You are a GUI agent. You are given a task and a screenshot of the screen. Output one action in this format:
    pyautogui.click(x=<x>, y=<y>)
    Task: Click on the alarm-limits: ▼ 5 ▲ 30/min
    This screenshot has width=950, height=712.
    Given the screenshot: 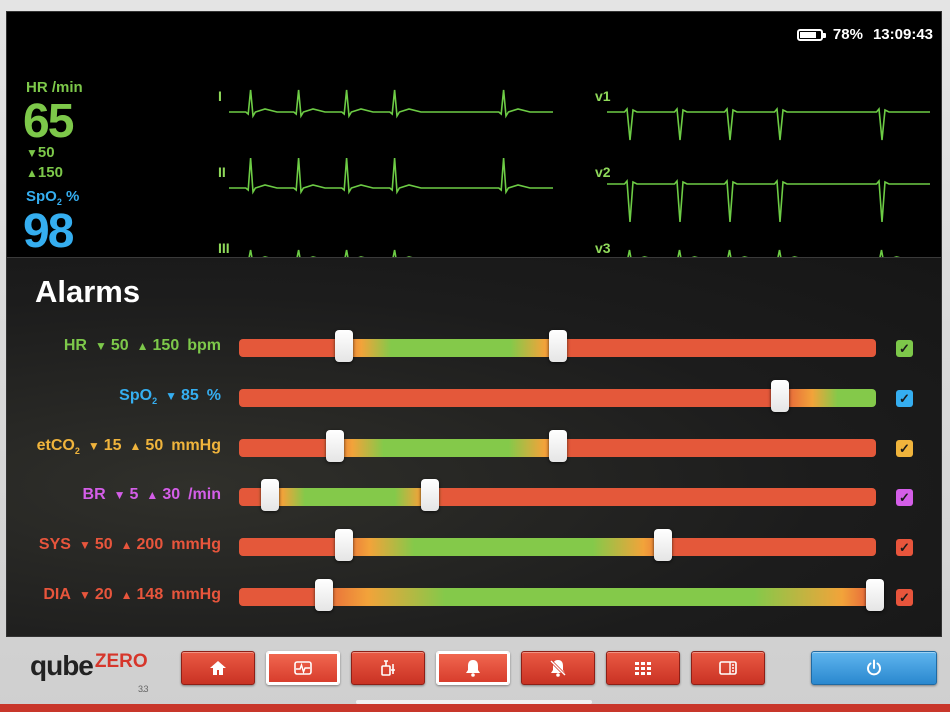 What is the action you would take?
    pyautogui.click(x=167, y=494)
    